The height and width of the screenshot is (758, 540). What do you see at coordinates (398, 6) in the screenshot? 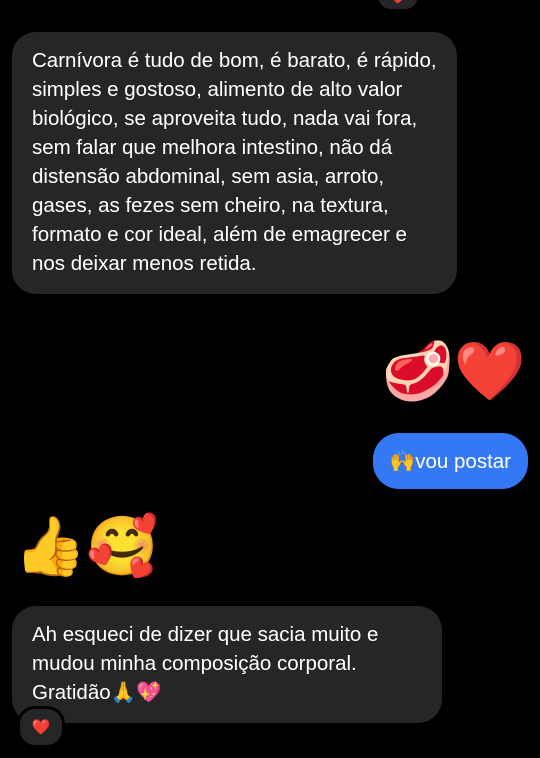
I see `reaction-heart-top: ❤️` at bounding box center [398, 6].